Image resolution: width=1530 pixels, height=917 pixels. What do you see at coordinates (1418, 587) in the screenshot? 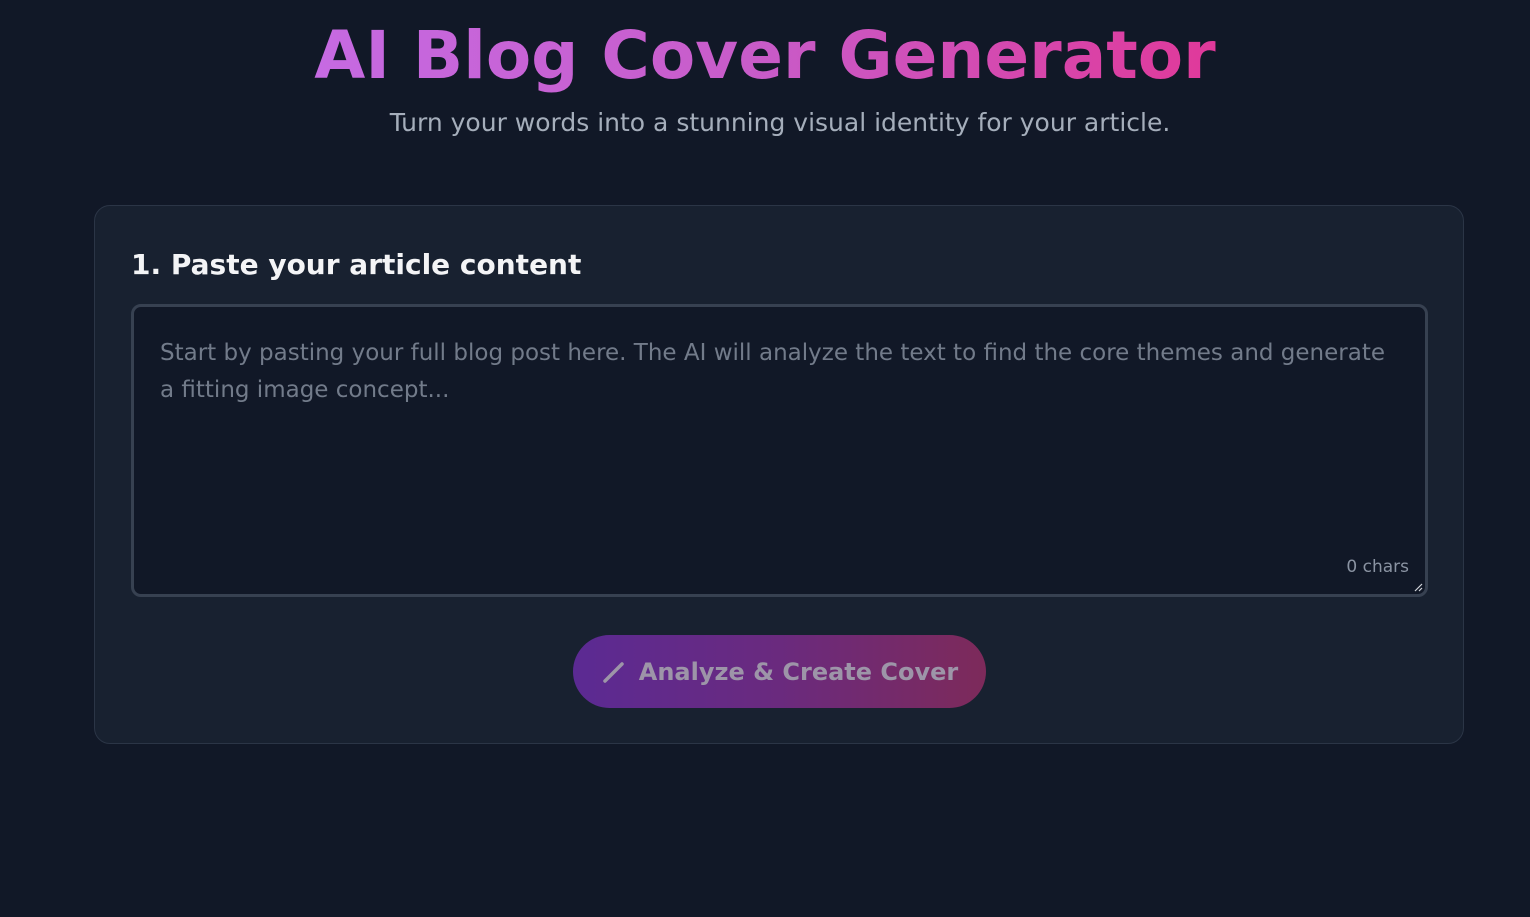
I see `resize-handle-icon` at bounding box center [1418, 587].